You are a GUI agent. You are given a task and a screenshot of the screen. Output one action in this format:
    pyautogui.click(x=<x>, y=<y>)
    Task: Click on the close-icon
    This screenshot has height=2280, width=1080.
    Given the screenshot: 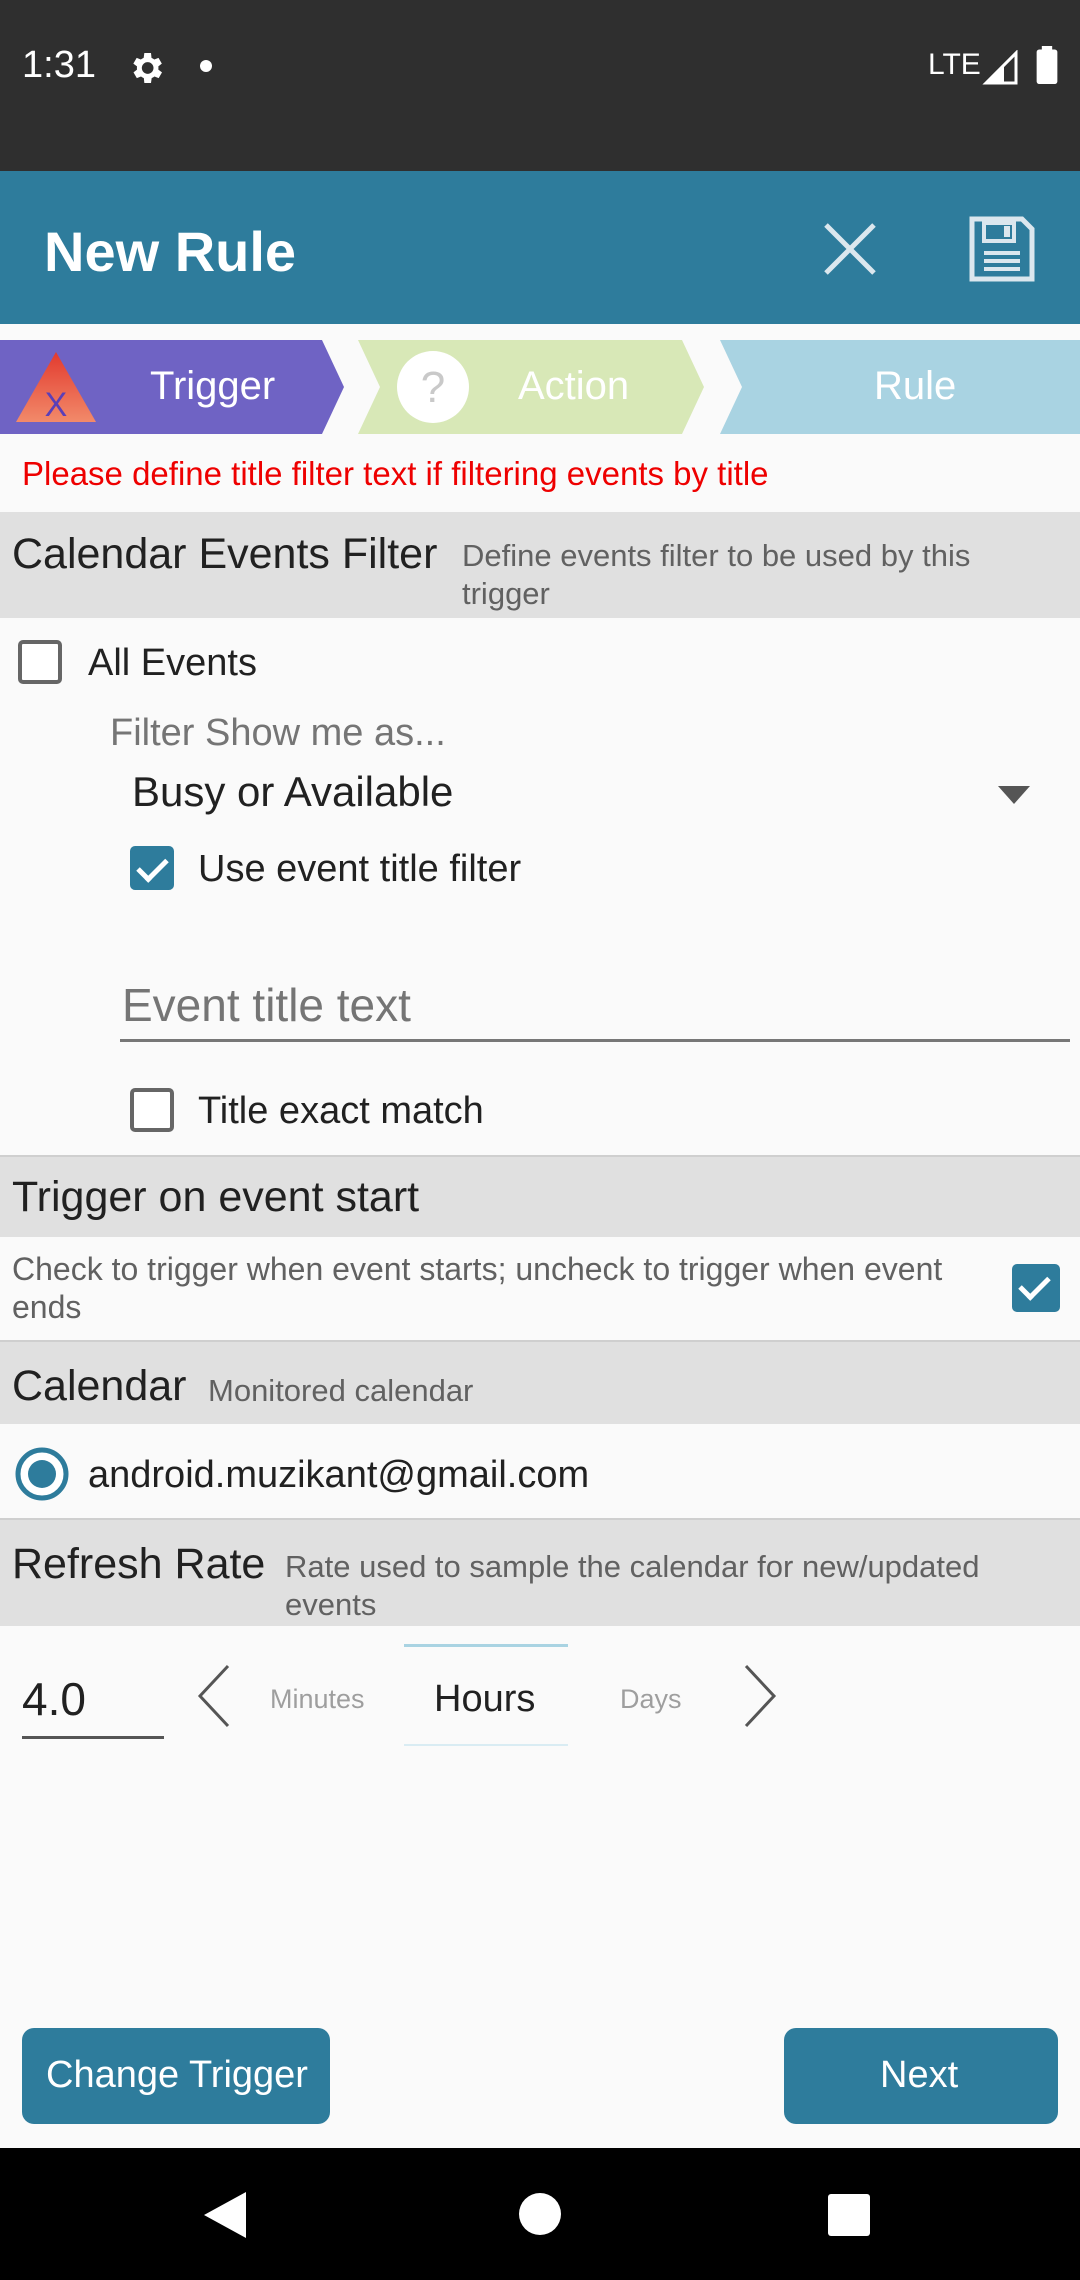 What is the action you would take?
    pyautogui.click(x=850, y=249)
    